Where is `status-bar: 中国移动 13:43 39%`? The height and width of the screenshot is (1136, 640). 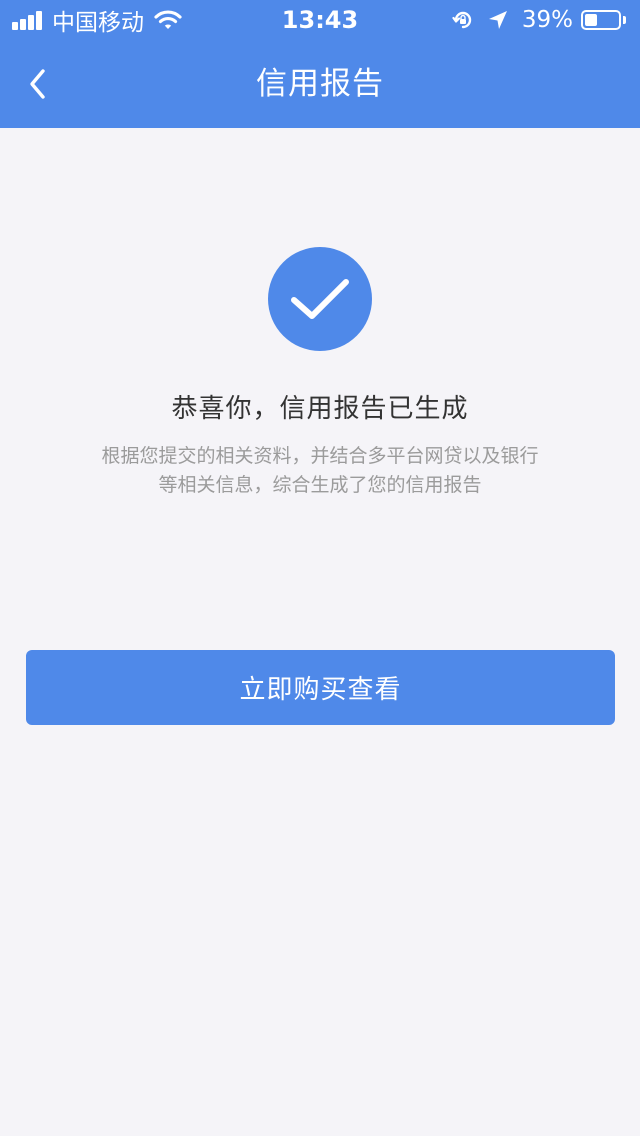 status-bar: 中国移动 13:43 39% is located at coordinates (320, 20).